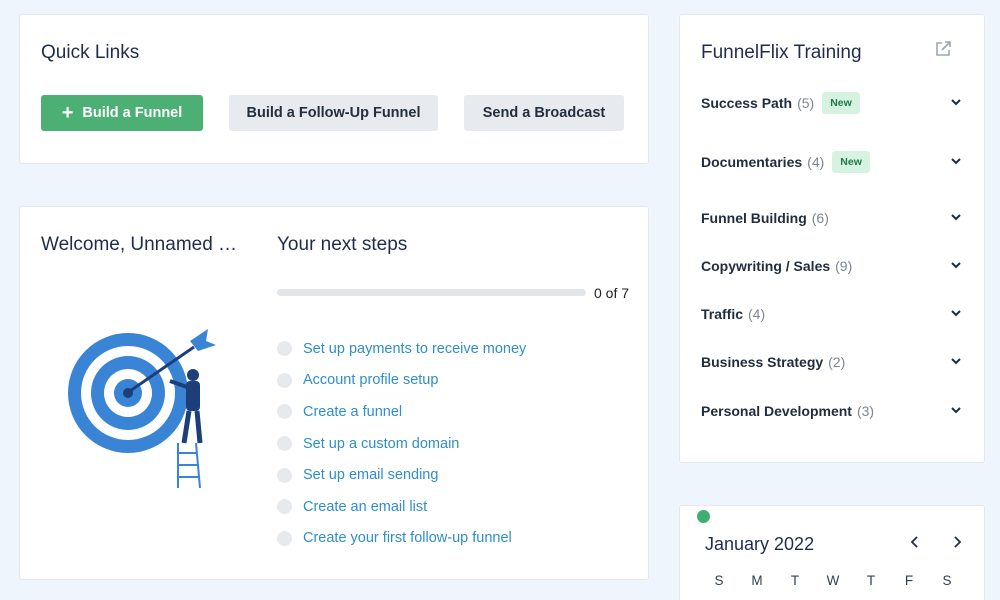 The width and height of the screenshot is (1000, 600). I want to click on calendar-month: January 2022, so click(760, 544).